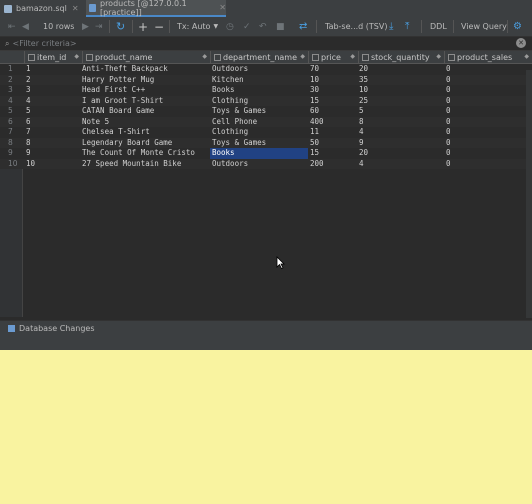 The width and height of the screenshot is (532, 504). I want to click on row-number: 2, so click(15, 80).